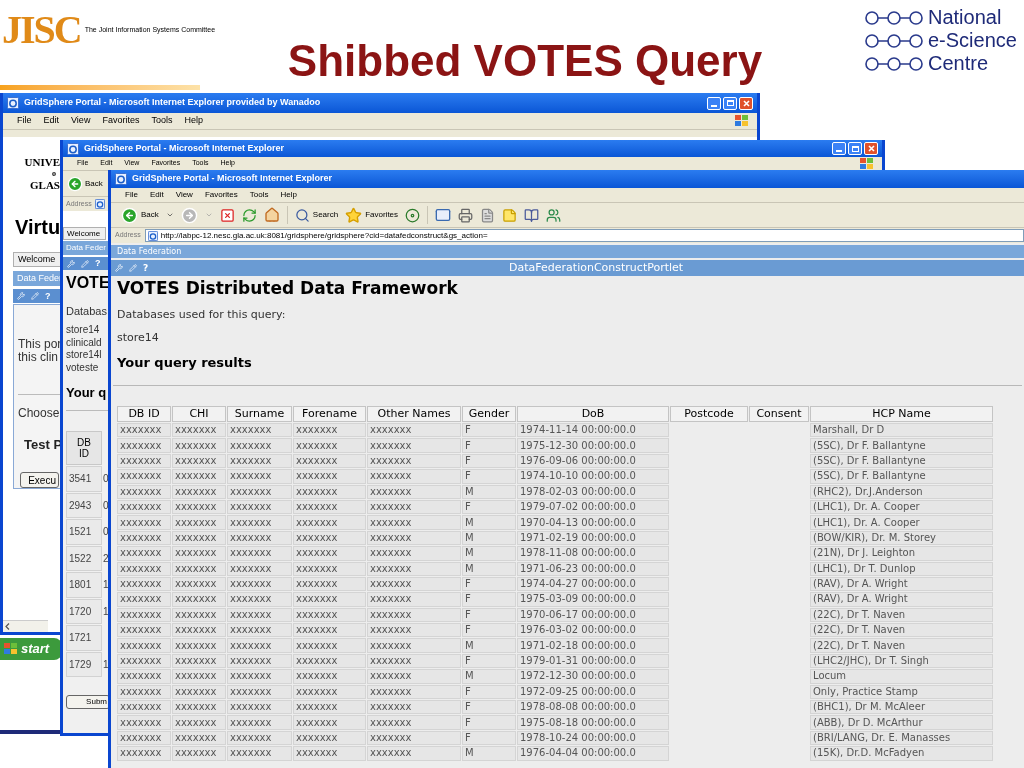  Describe the element at coordinates (593, 722) in the screenshot. I see `table-cell: 1975-08-18 00:00:00.0` at that location.